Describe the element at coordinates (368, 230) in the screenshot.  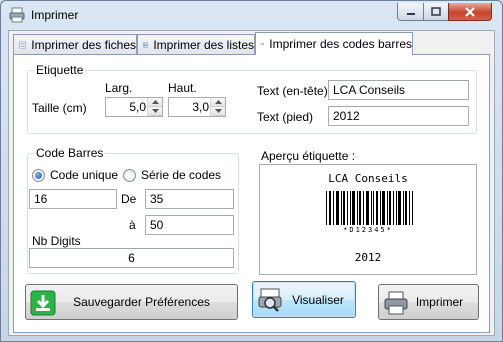
I see `preview-code-text: *D12345*` at that location.